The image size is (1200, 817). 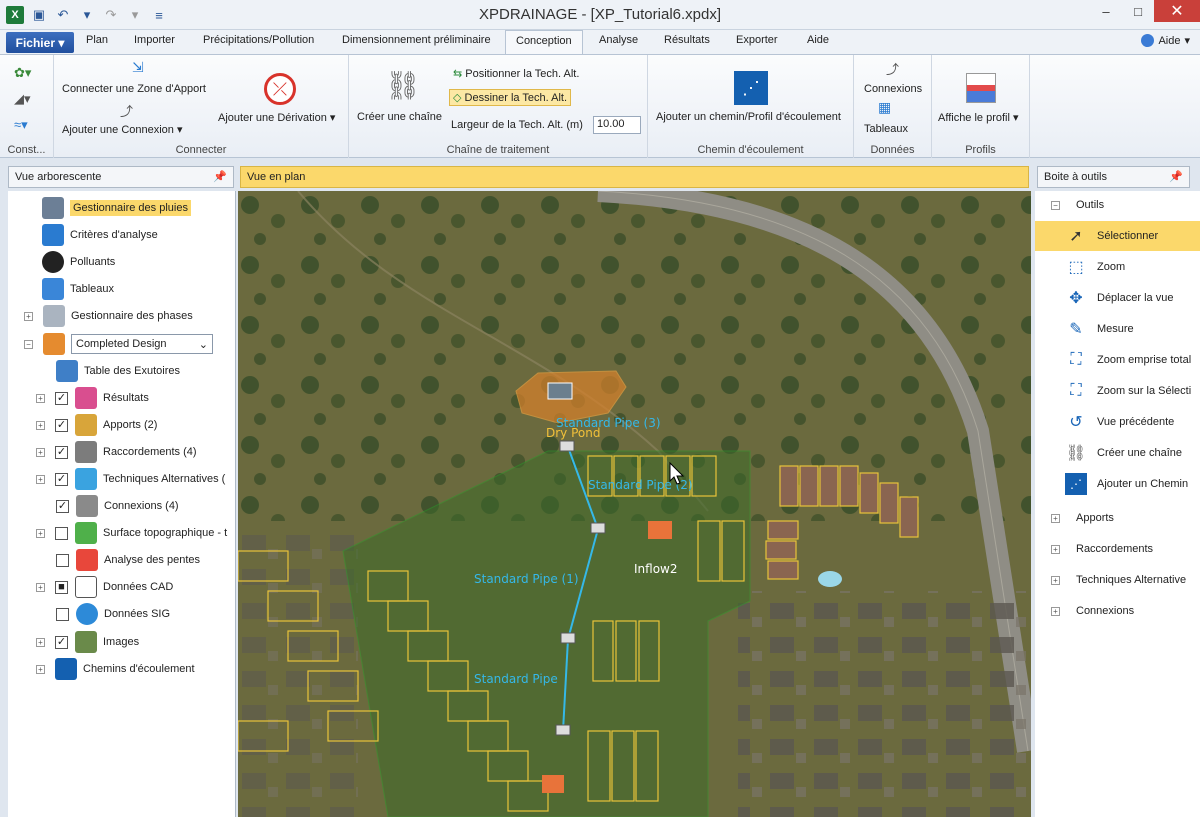 I want to click on manhole-icon: ◢▾, so click(x=22, y=99).